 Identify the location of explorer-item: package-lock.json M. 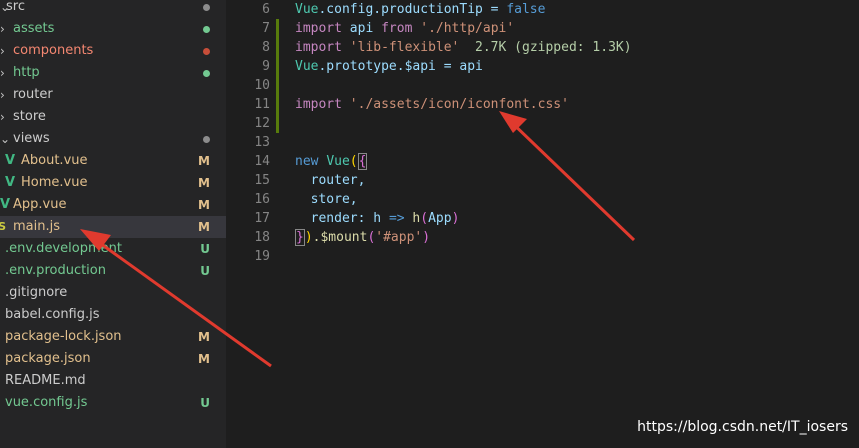
(113, 337).